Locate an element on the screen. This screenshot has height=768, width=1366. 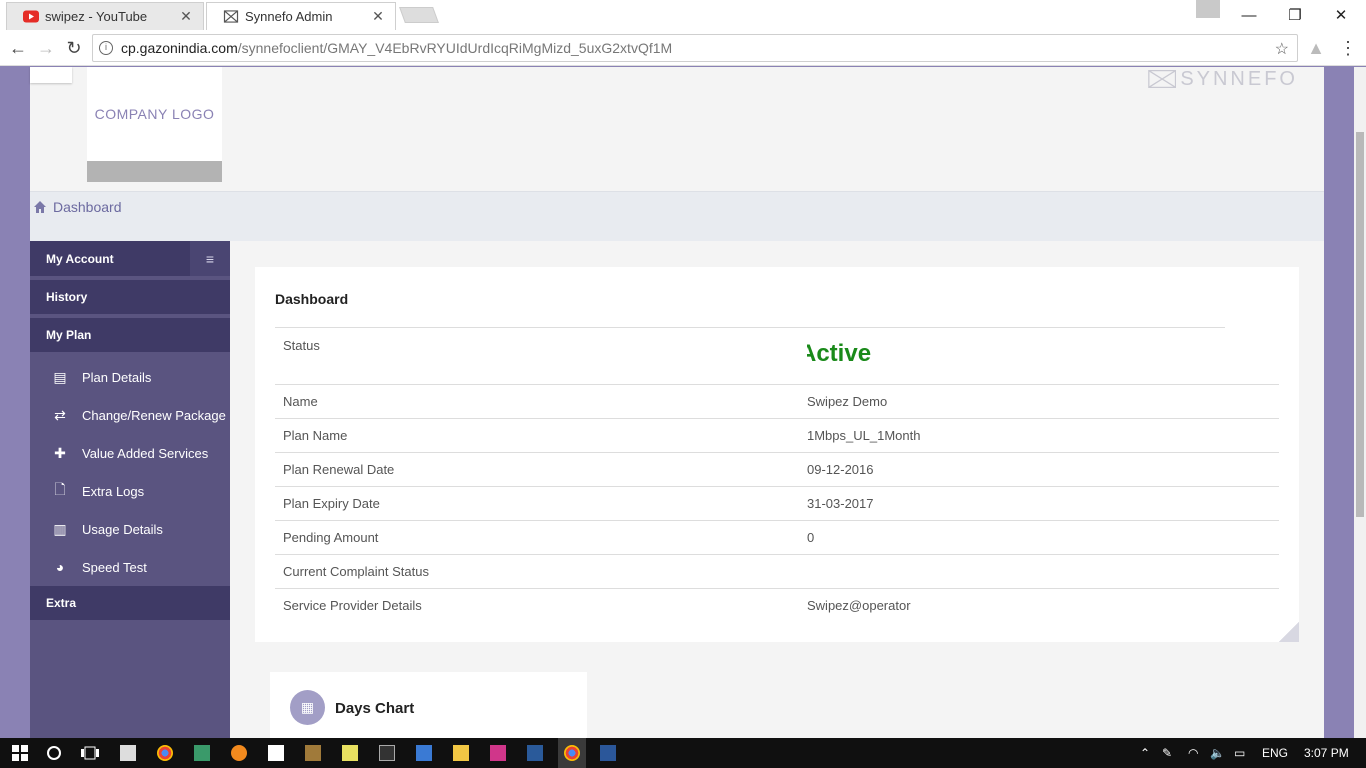
sidebar-item-label: Speed Test is located at coordinates (114, 567).